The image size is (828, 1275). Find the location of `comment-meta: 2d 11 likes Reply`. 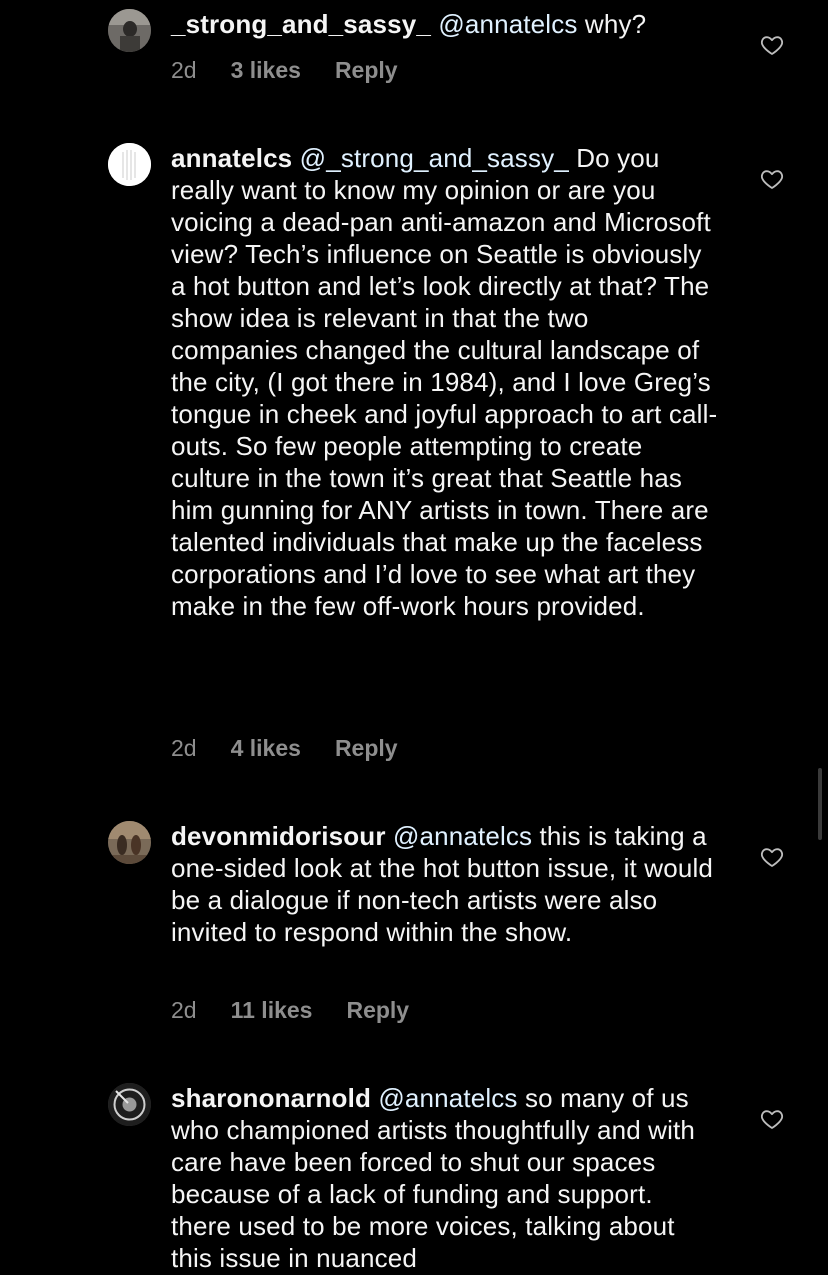

comment-meta: 2d 11 likes Reply is located at coordinates (290, 1010).